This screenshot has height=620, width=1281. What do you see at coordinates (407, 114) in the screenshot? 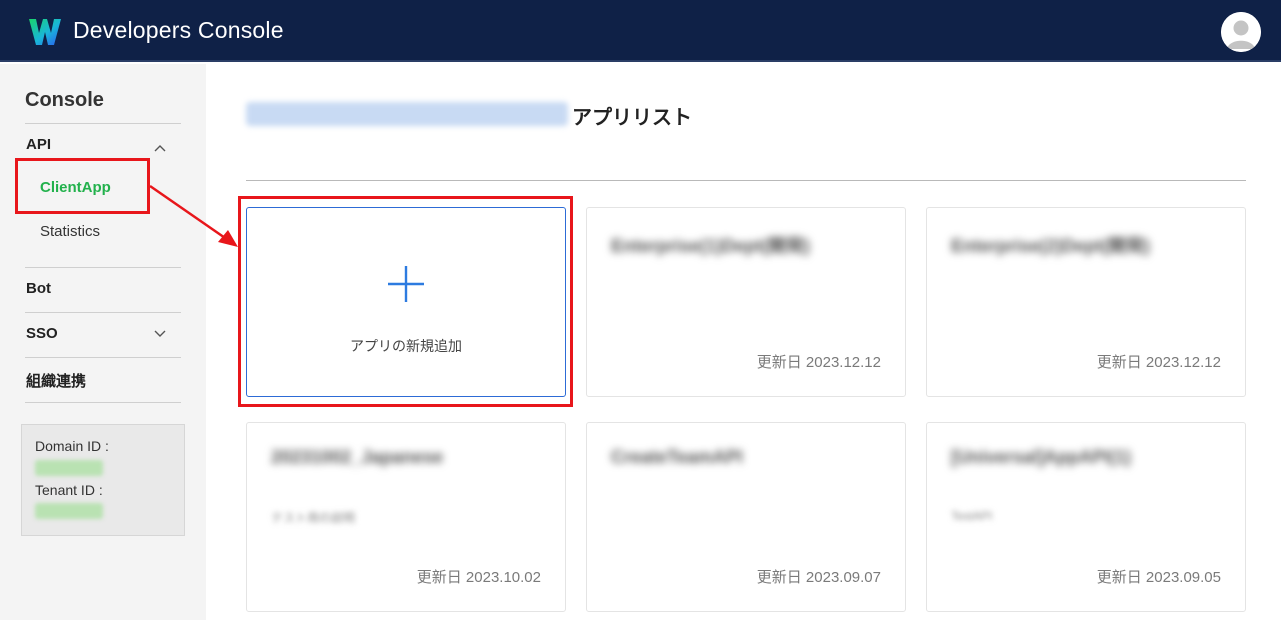
I see `organization-name` at bounding box center [407, 114].